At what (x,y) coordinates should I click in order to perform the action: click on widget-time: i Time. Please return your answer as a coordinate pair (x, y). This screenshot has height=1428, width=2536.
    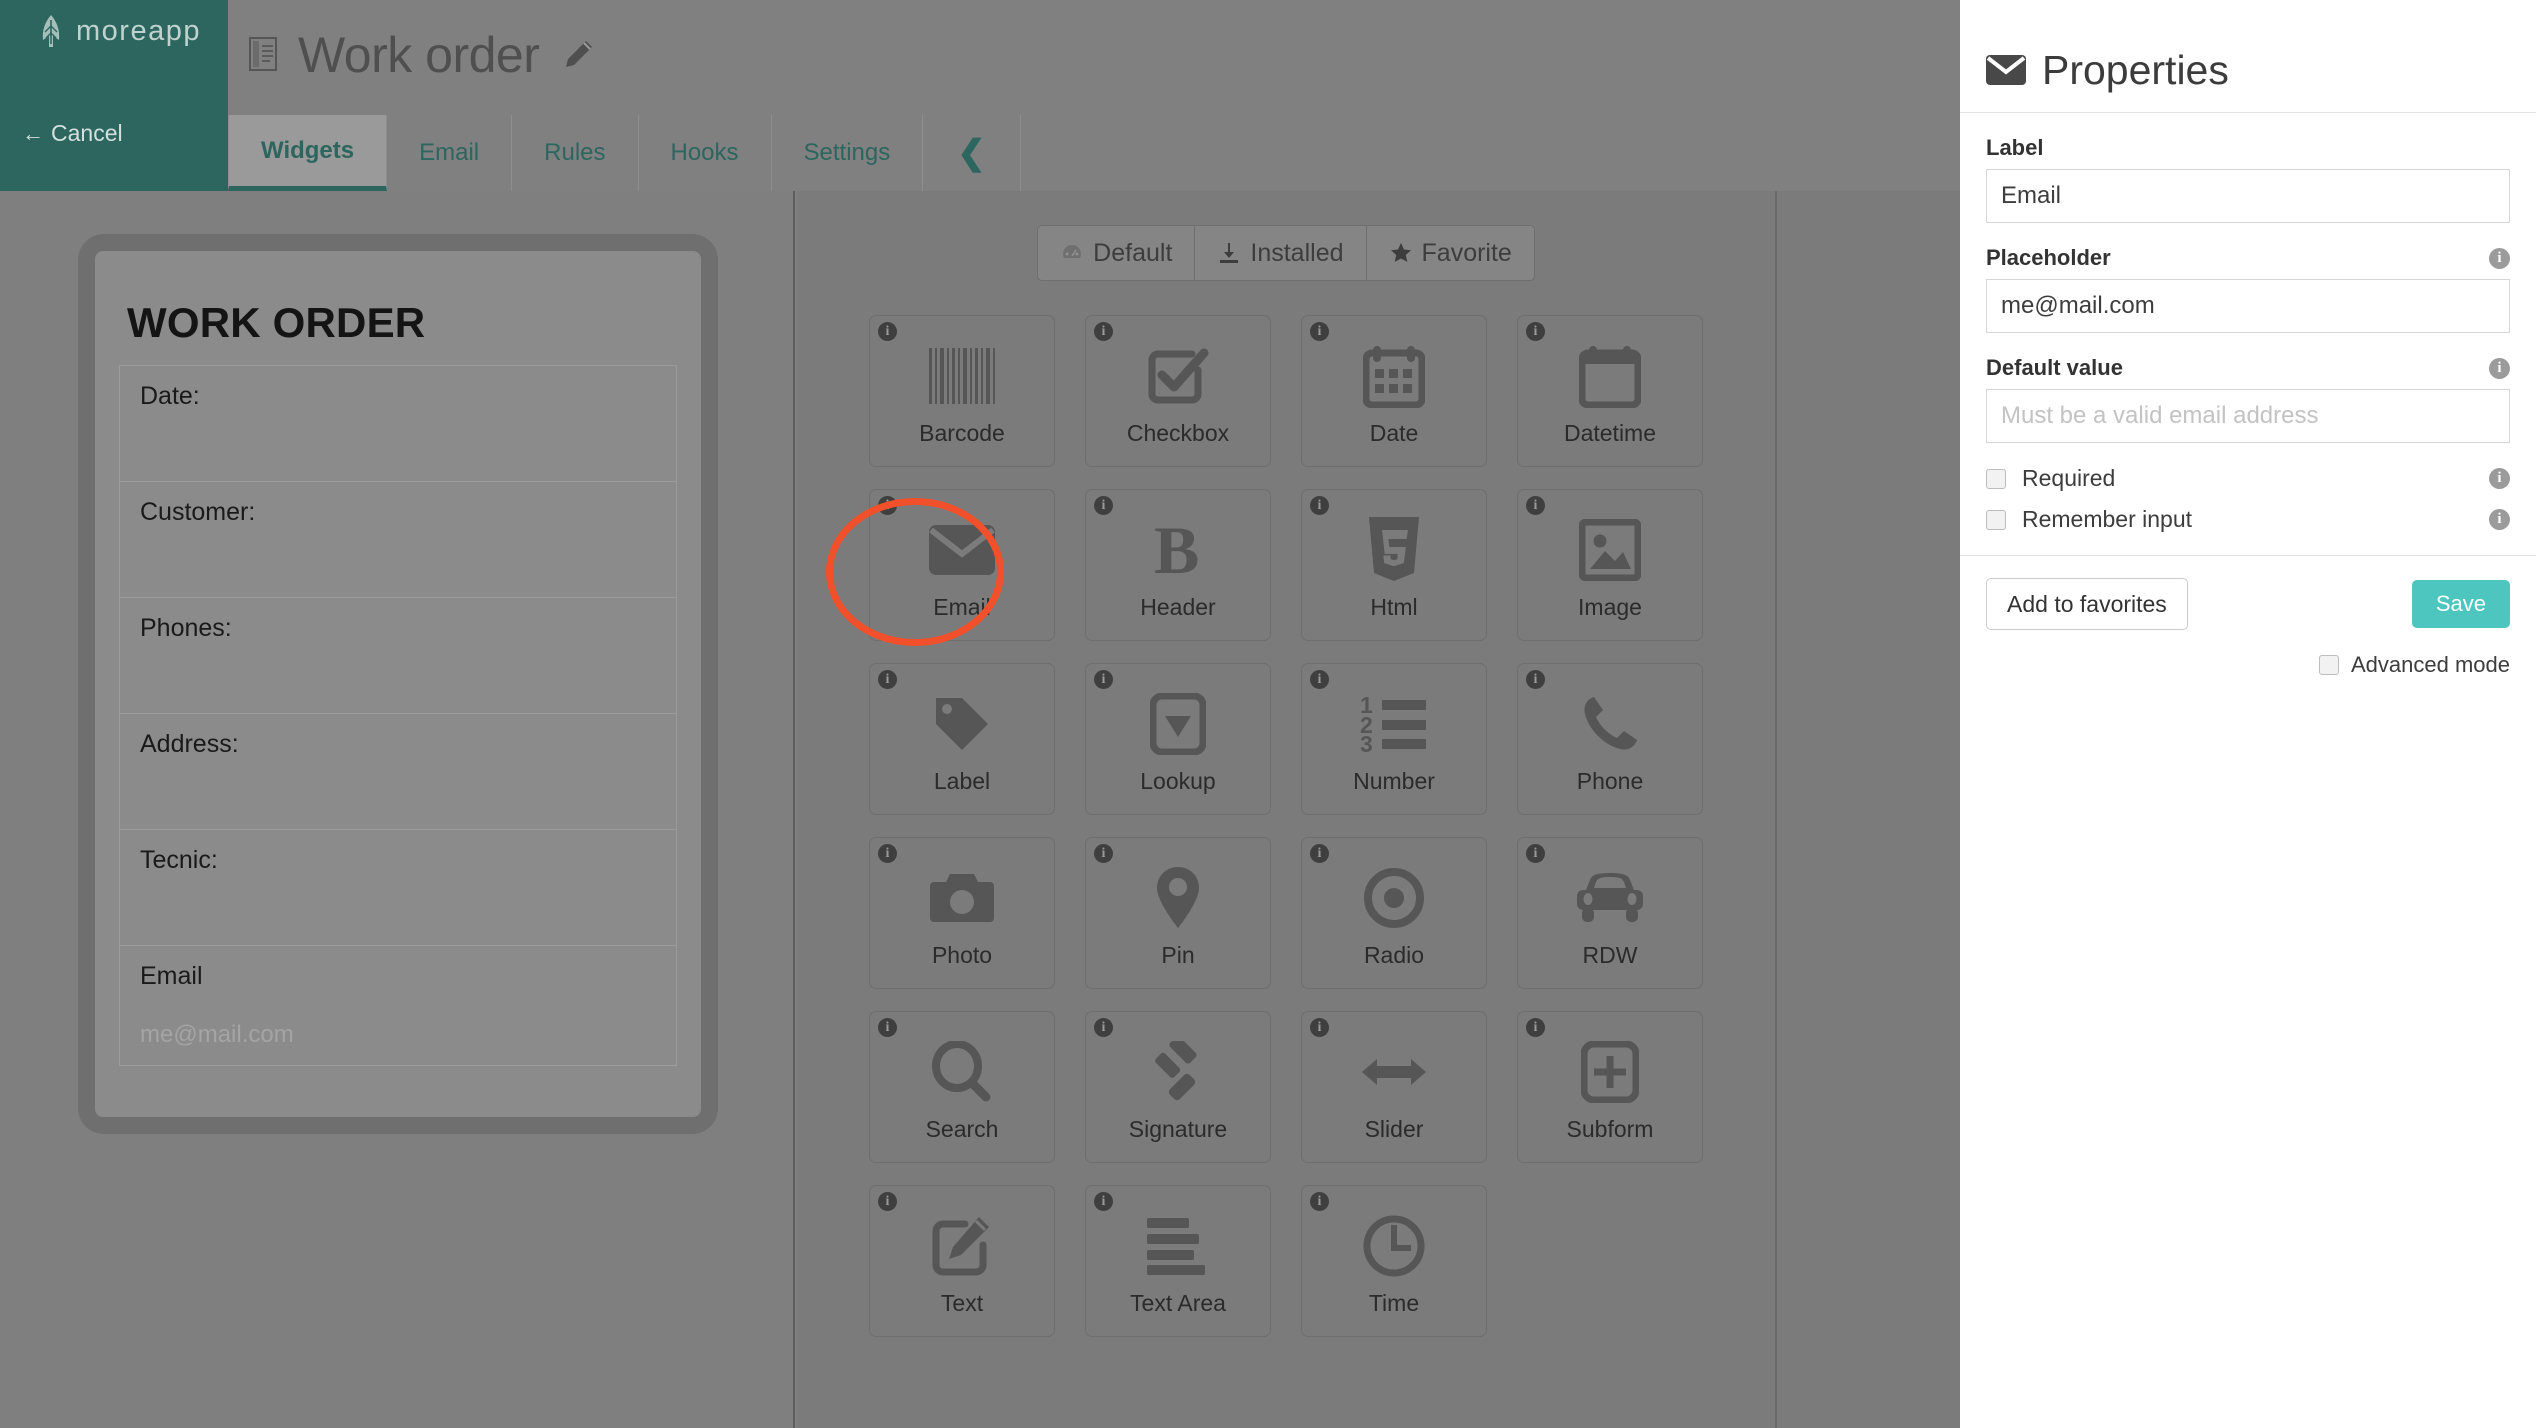
    Looking at the image, I should click on (1394, 1261).